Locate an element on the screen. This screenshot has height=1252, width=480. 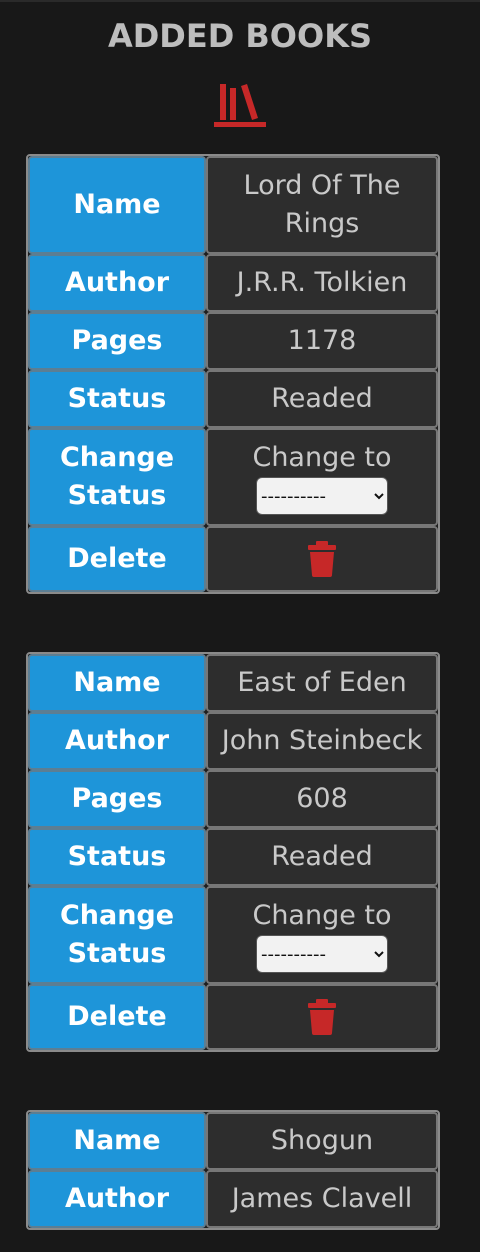
books-logo-icon is located at coordinates (240, 105).